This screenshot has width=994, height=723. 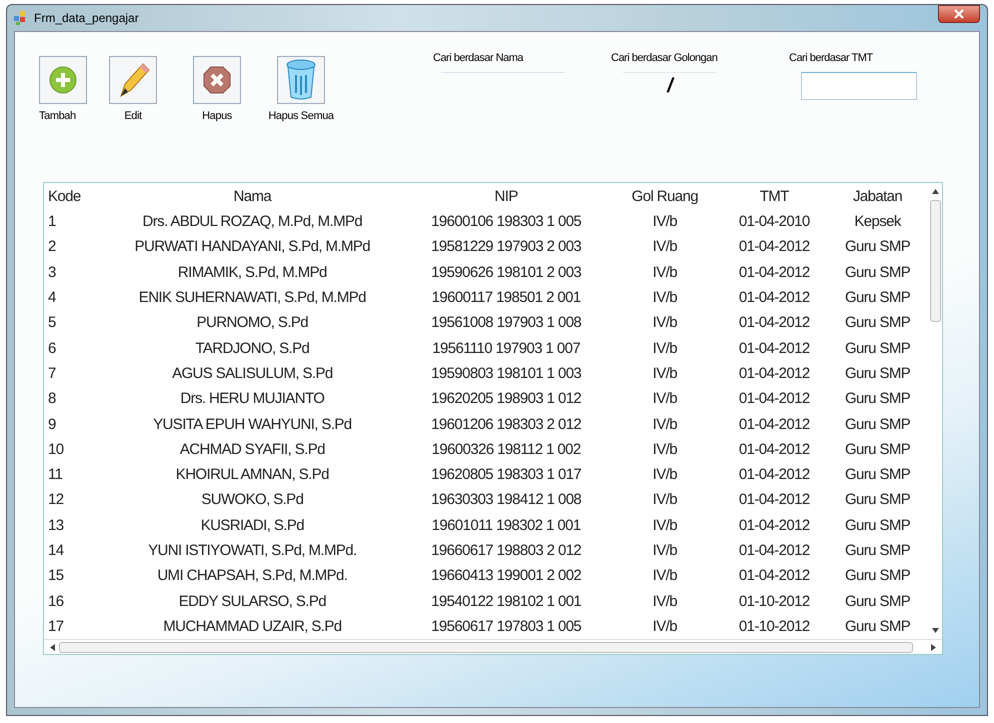 What do you see at coordinates (252, 526) in the screenshot?
I see `table-cell-text: KUSRIADI, S.Pd` at bounding box center [252, 526].